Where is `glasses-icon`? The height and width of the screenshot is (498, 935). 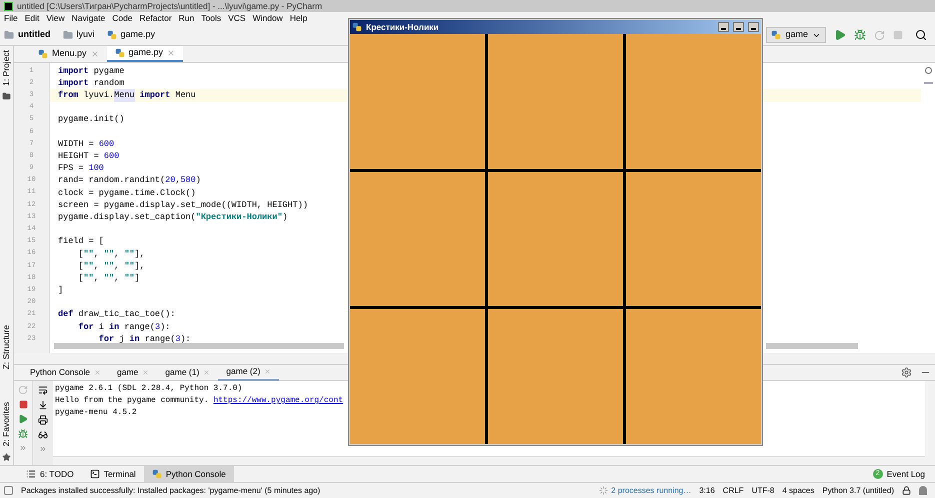
glasses-icon is located at coordinates (43, 435).